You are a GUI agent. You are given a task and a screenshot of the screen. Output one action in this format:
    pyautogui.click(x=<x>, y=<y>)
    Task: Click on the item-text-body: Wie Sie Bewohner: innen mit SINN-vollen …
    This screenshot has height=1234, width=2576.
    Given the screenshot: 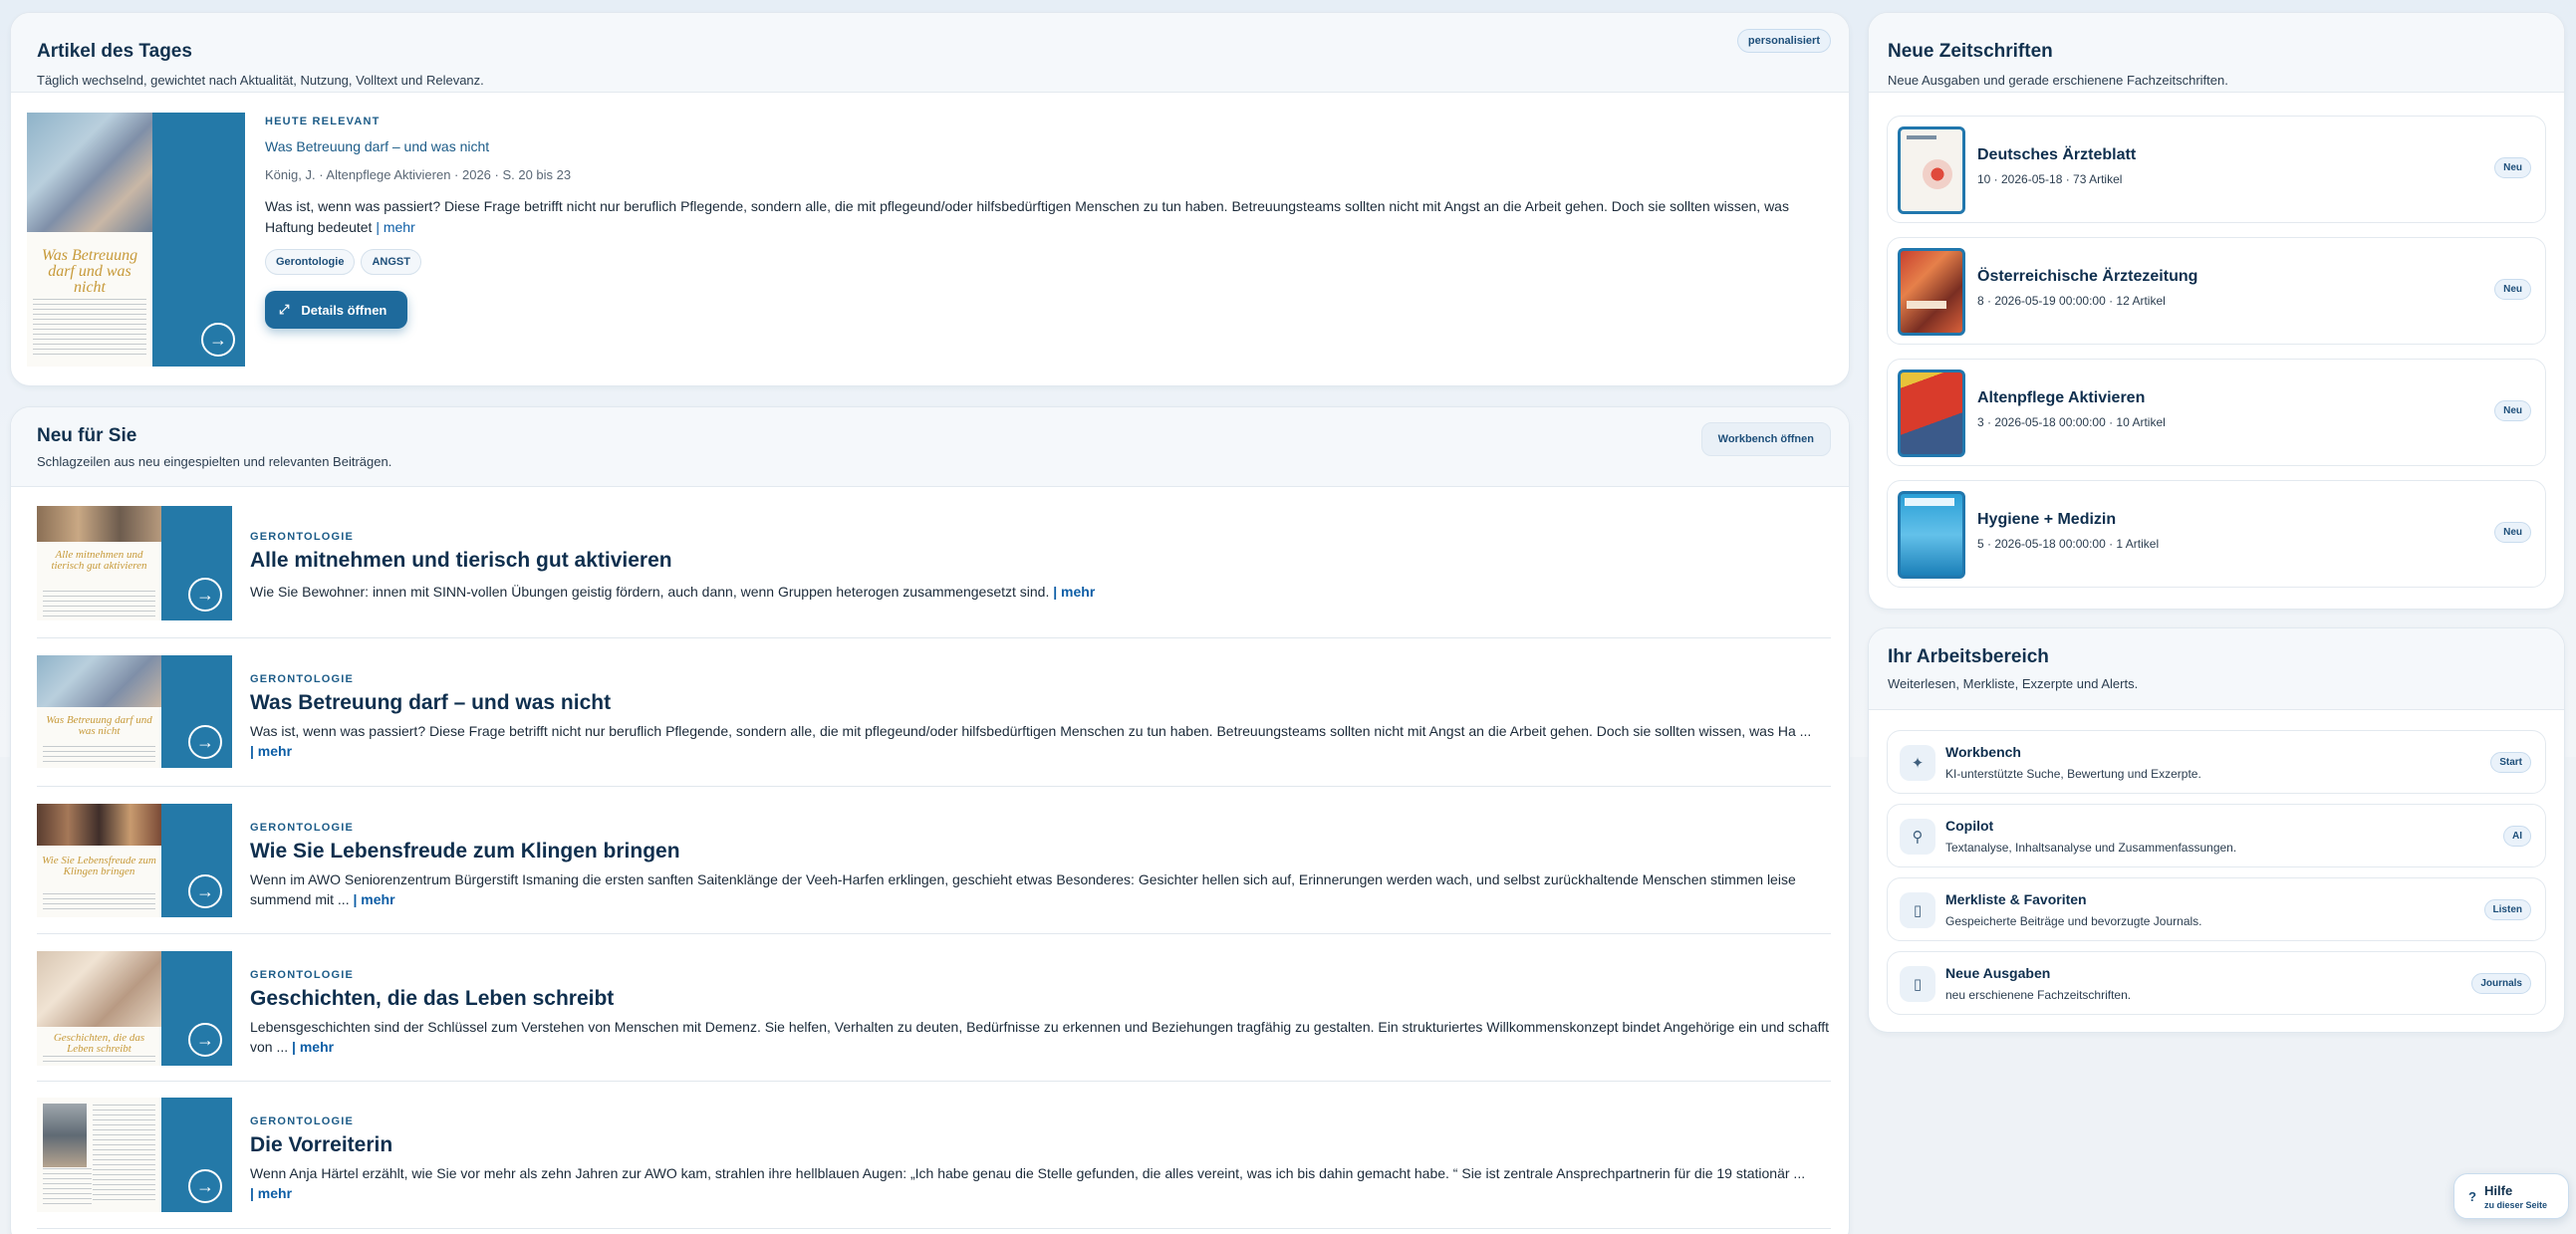 What is the action you would take?
    pyautogui.click(x=650, y=592)
    